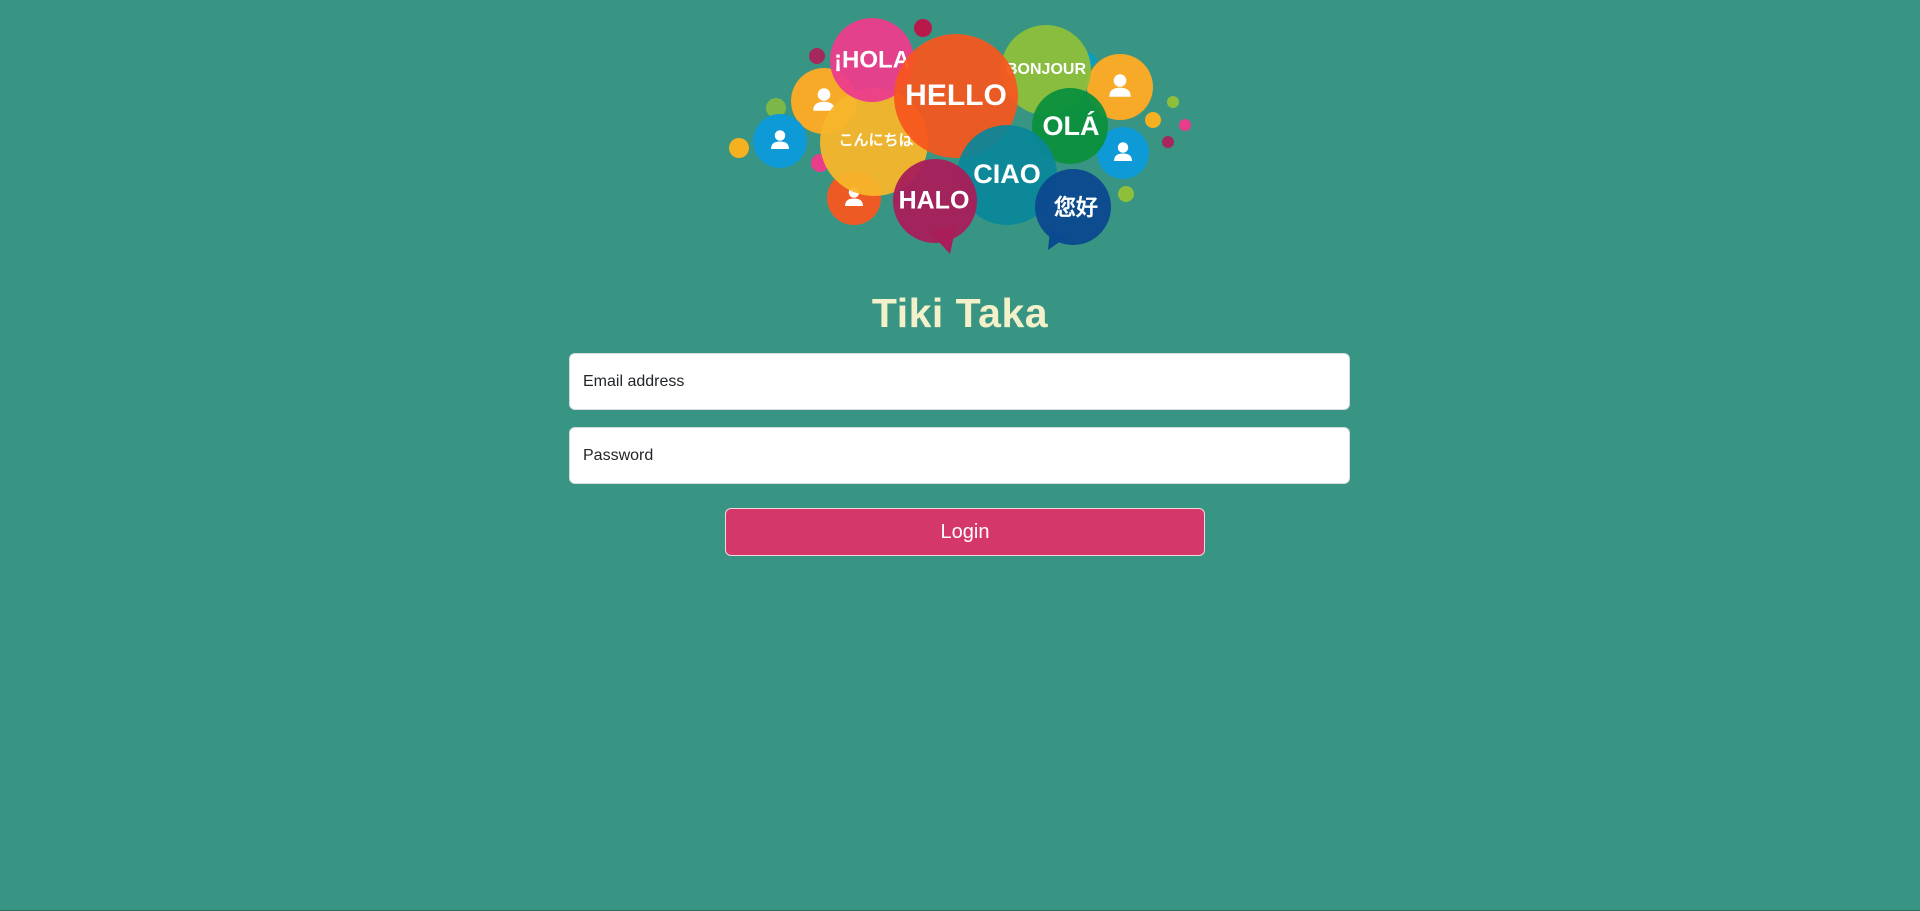 The image size is (1920, 911). I want to click on svg-text: ¡HOLA, so click(872, 59).